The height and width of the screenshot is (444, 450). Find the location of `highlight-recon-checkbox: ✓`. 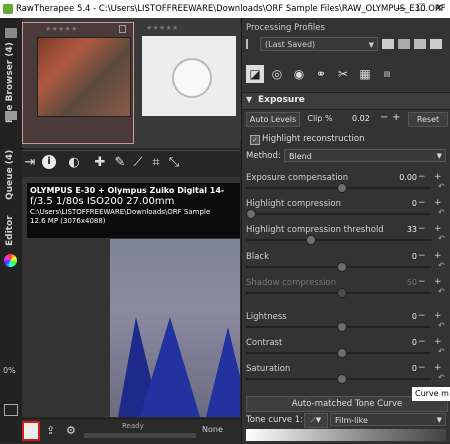

highlight-recon-checkbox: ✓ is located at coordinates (255, 140).